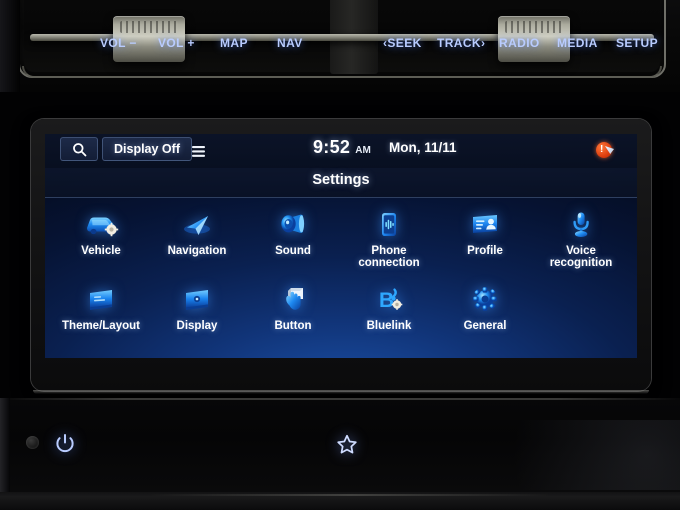  What do you see at coordinates (290, 43) in the screenshot?
I see `hard-button-nav: NAV` at bounding box center [290, 43].